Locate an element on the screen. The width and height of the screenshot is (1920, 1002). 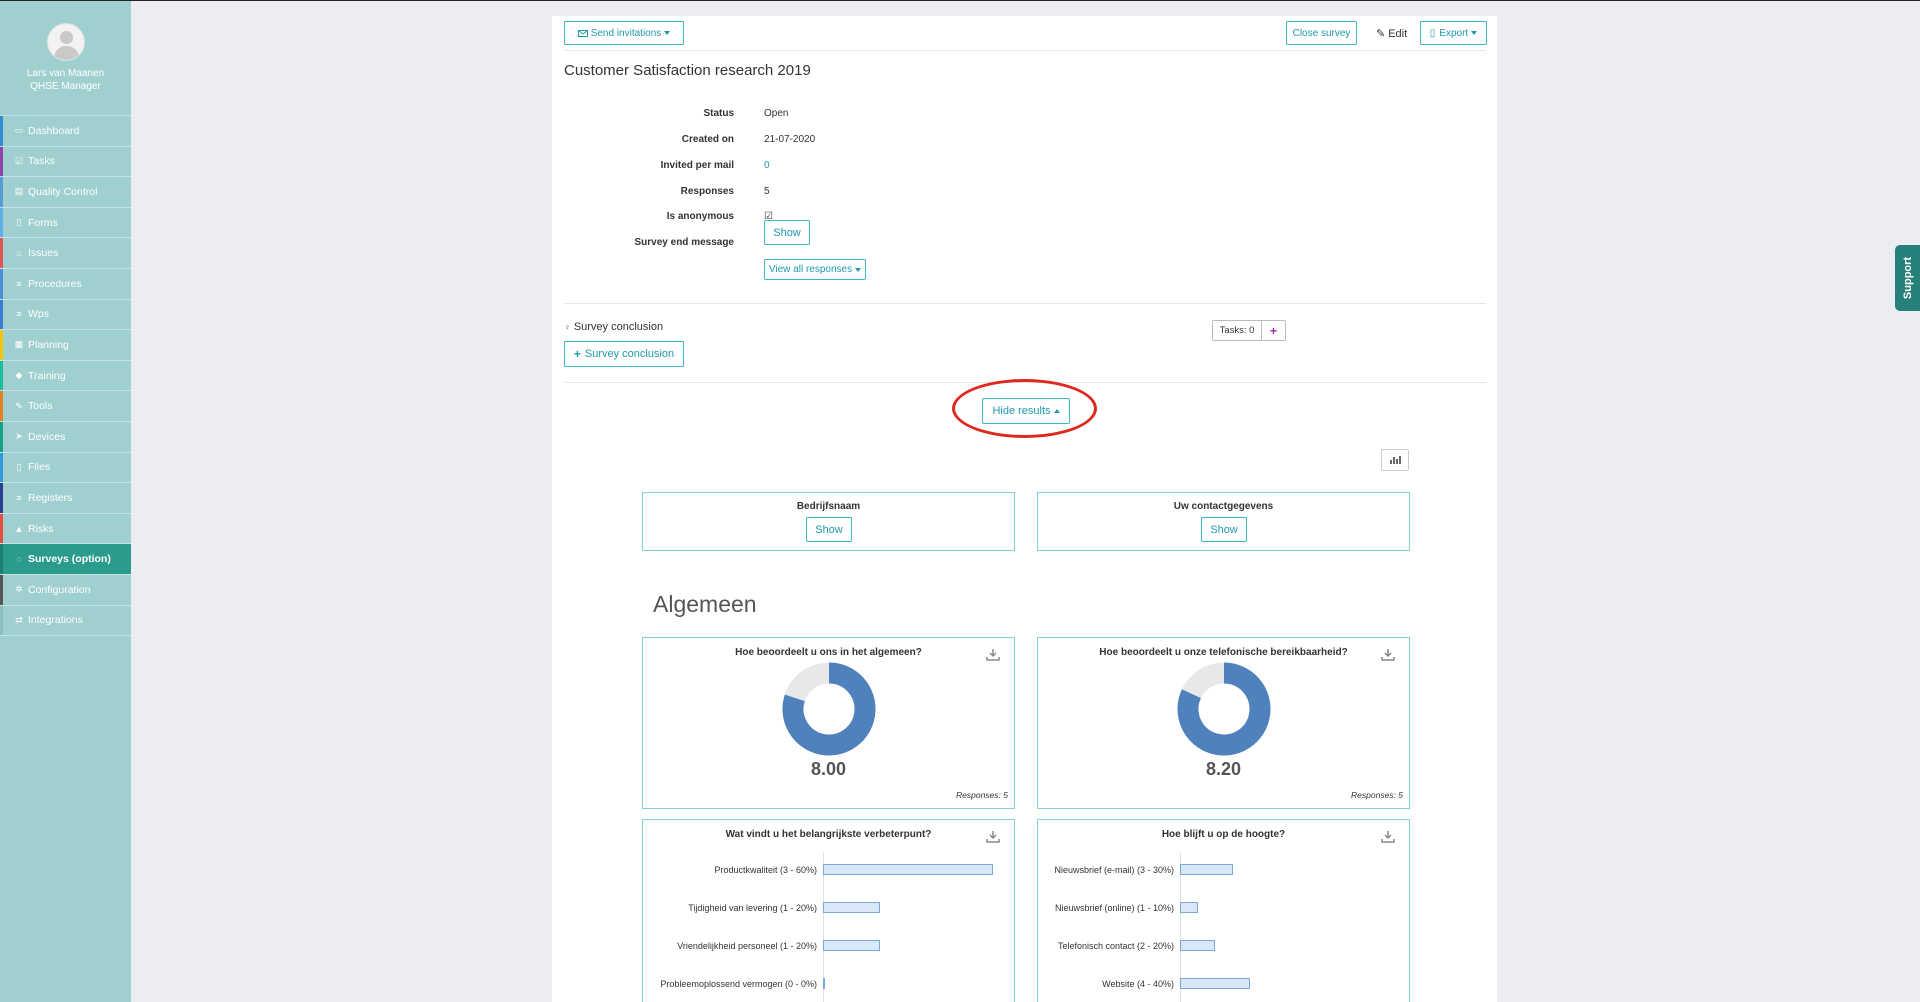
sidebar-item-surveys-option: ◌ Surveys (option) is located at coordinates (65, 559).